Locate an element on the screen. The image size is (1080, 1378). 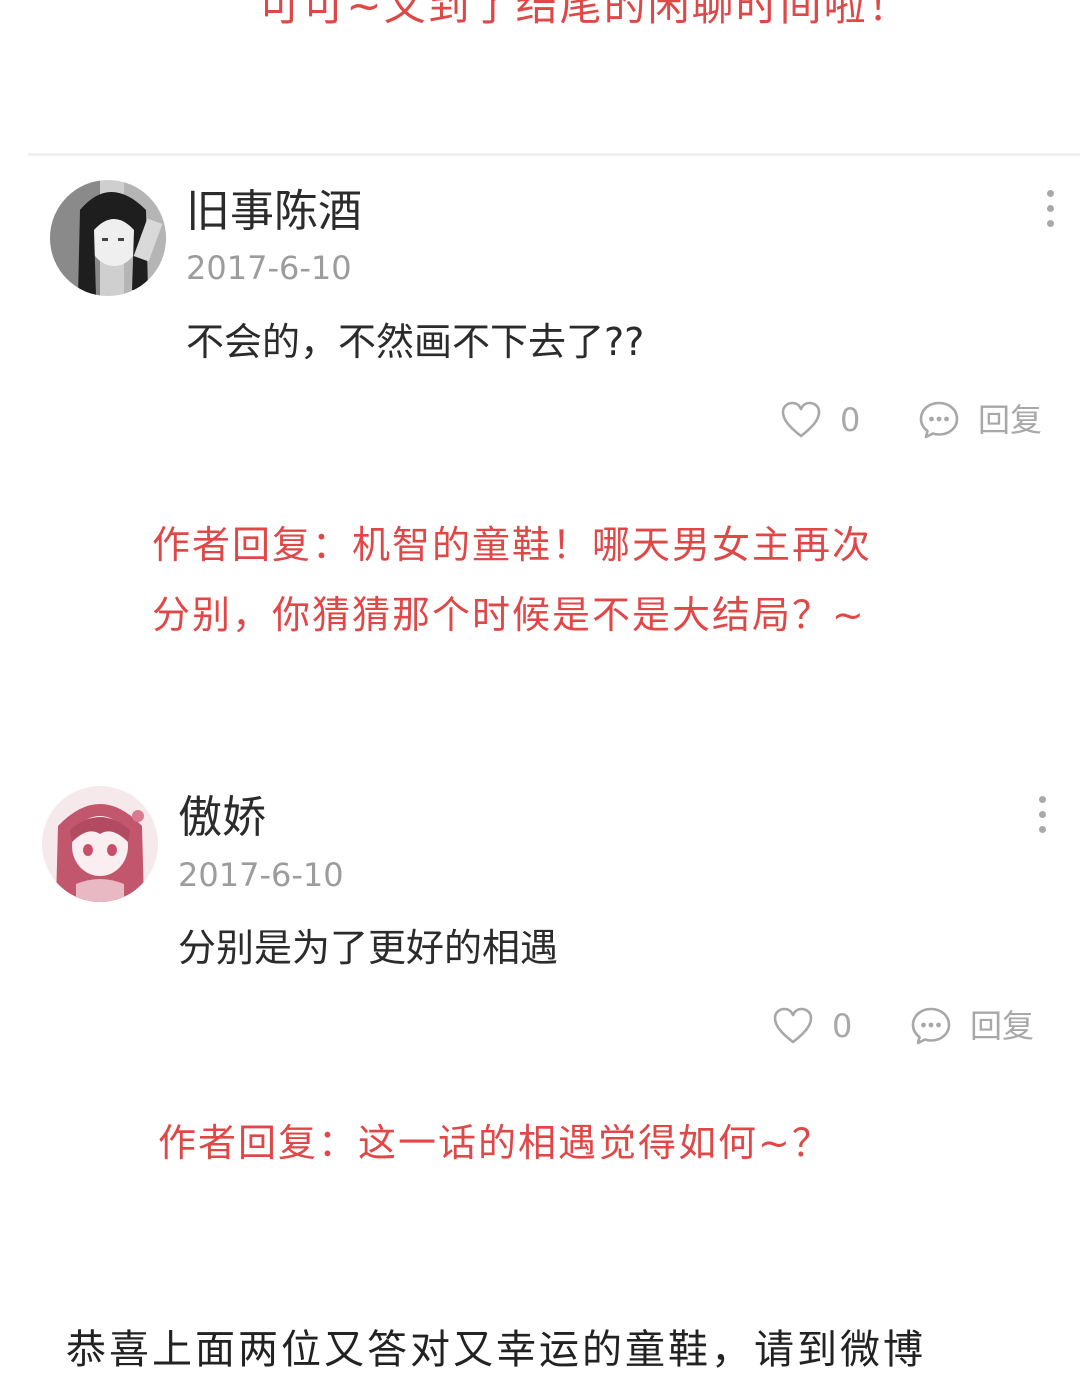
author-reply-line: 作者回复：这一话的相遇觉得如何~？ is located at coordinates (495, 1143).